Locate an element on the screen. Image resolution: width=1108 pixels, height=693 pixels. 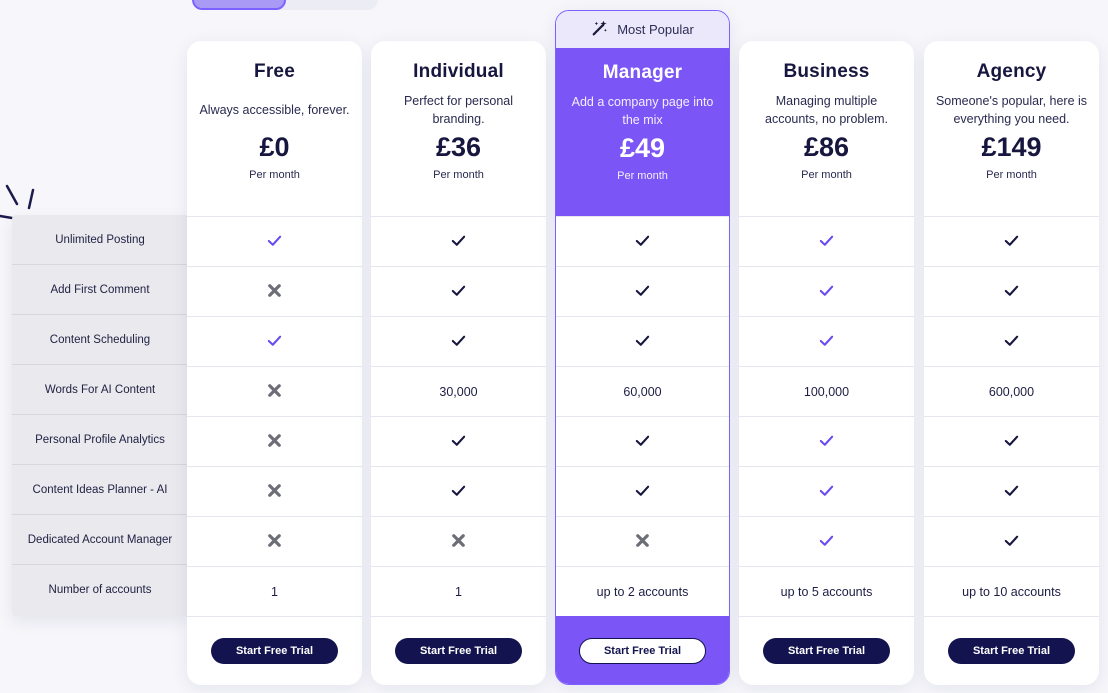
plan-price: £149 is located at coordinates (1011, 147).